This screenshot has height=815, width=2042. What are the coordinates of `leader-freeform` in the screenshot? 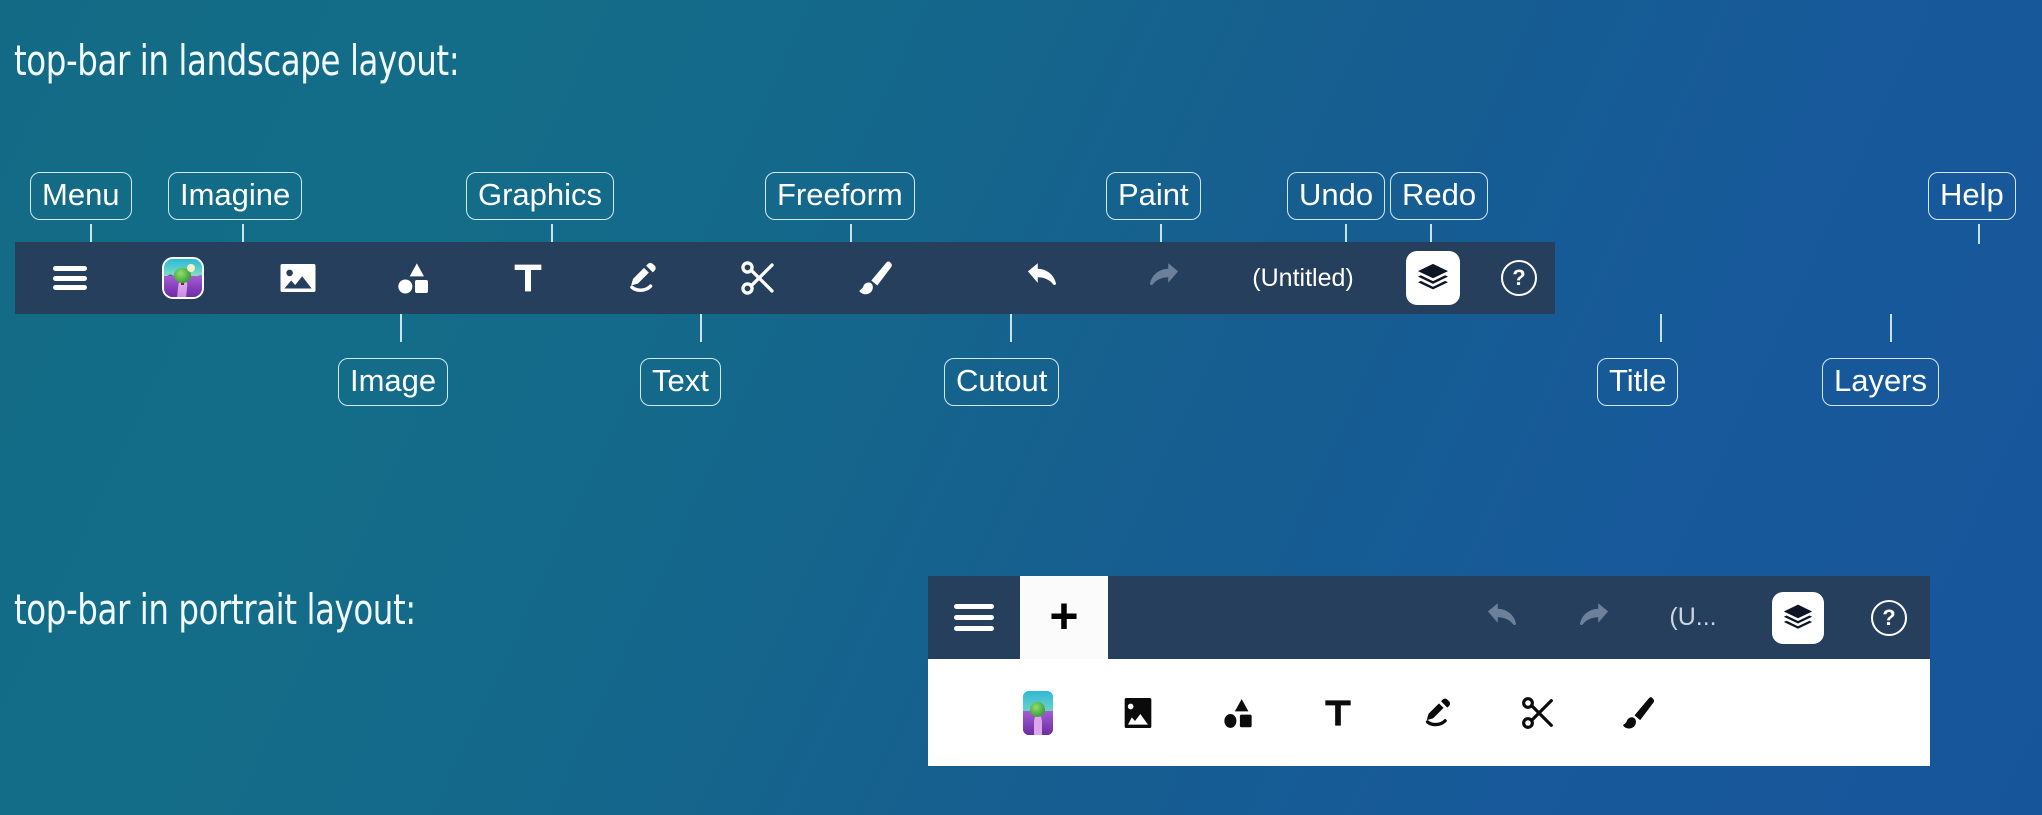 It's located at (851, 234).